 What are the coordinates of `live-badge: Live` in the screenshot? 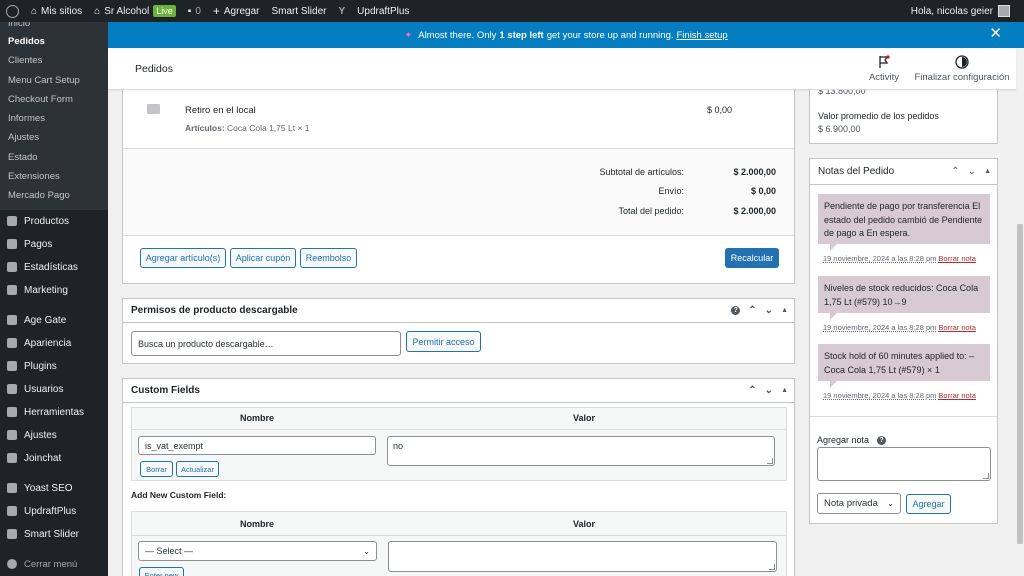 It's located at (164, 11).